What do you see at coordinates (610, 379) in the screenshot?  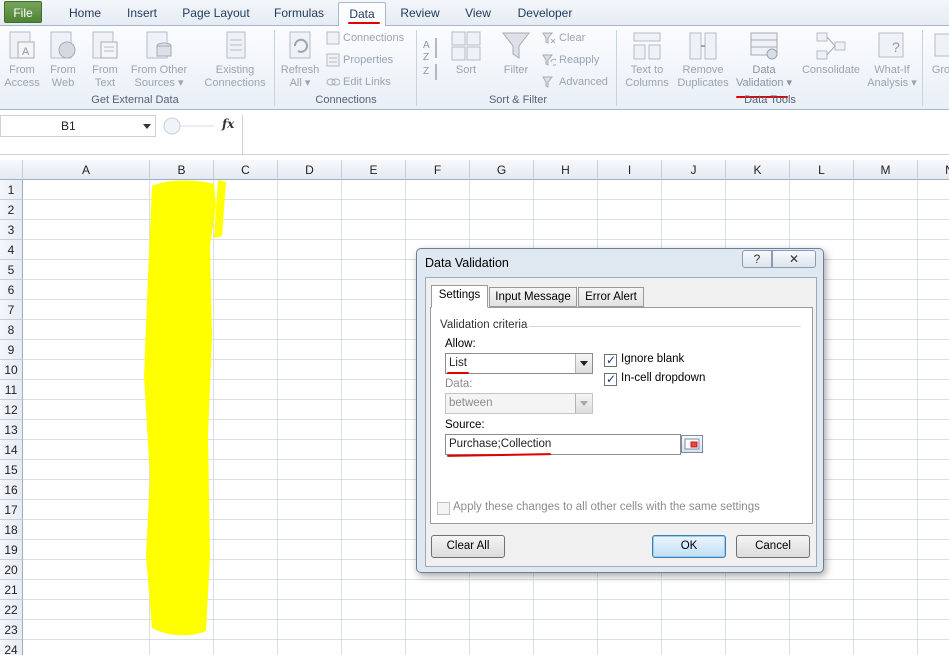 I see `incell-dropdown-checkbox` at bounding box center [610, 379].